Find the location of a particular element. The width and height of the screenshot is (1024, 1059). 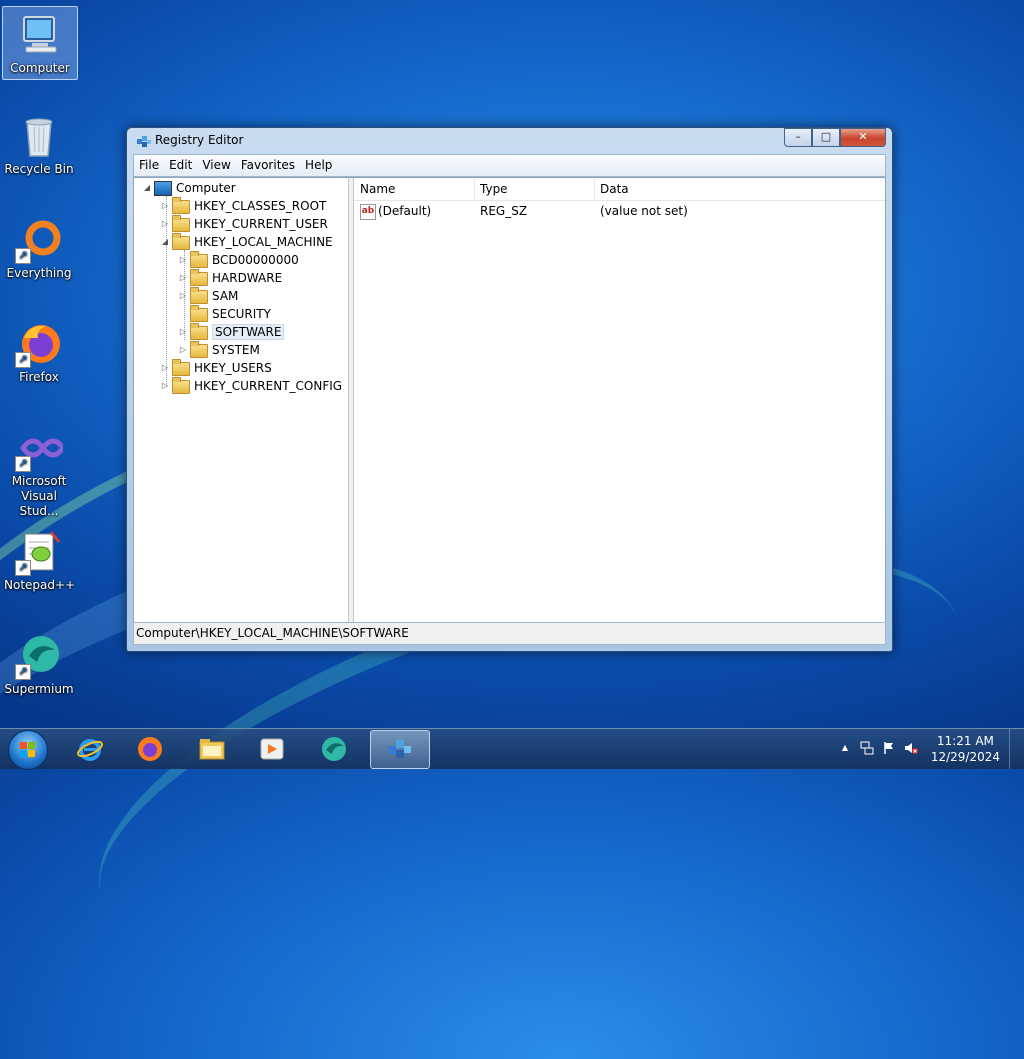

desktop-icon-label: Computer is located at coordinates (40, 68).